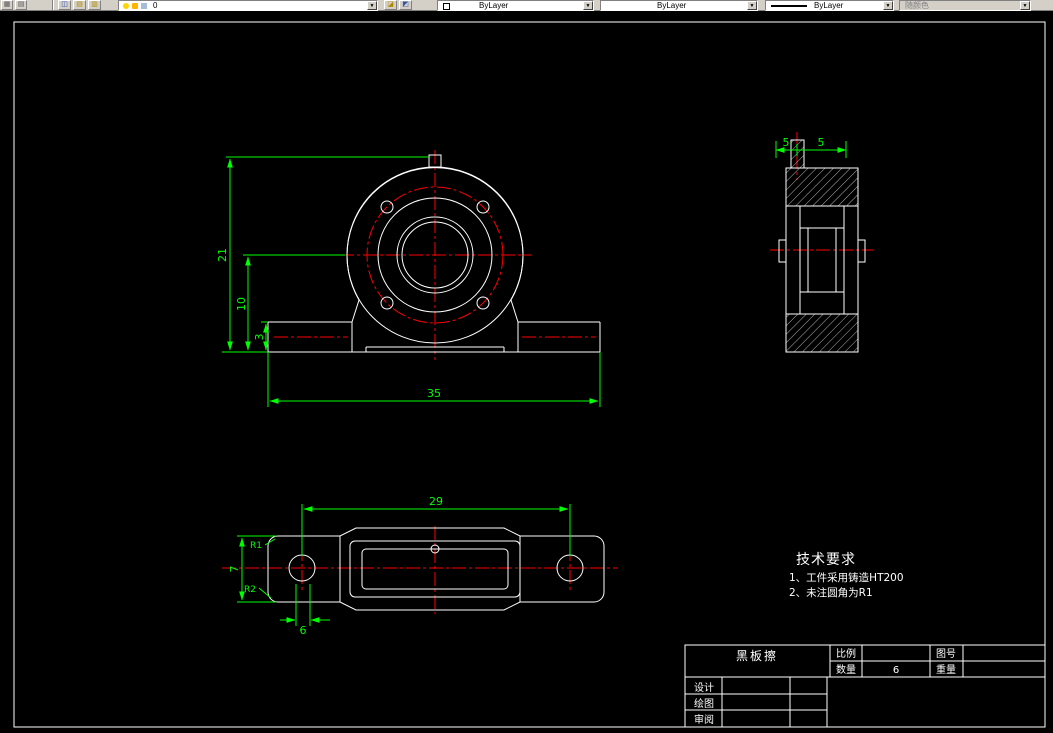 The image size is (1053, 733). What do you see at coordinates (965, 5) in the screenshot?
I see `plot-style-combo: 随颜色 ▼` at bounding box center [965, 5].